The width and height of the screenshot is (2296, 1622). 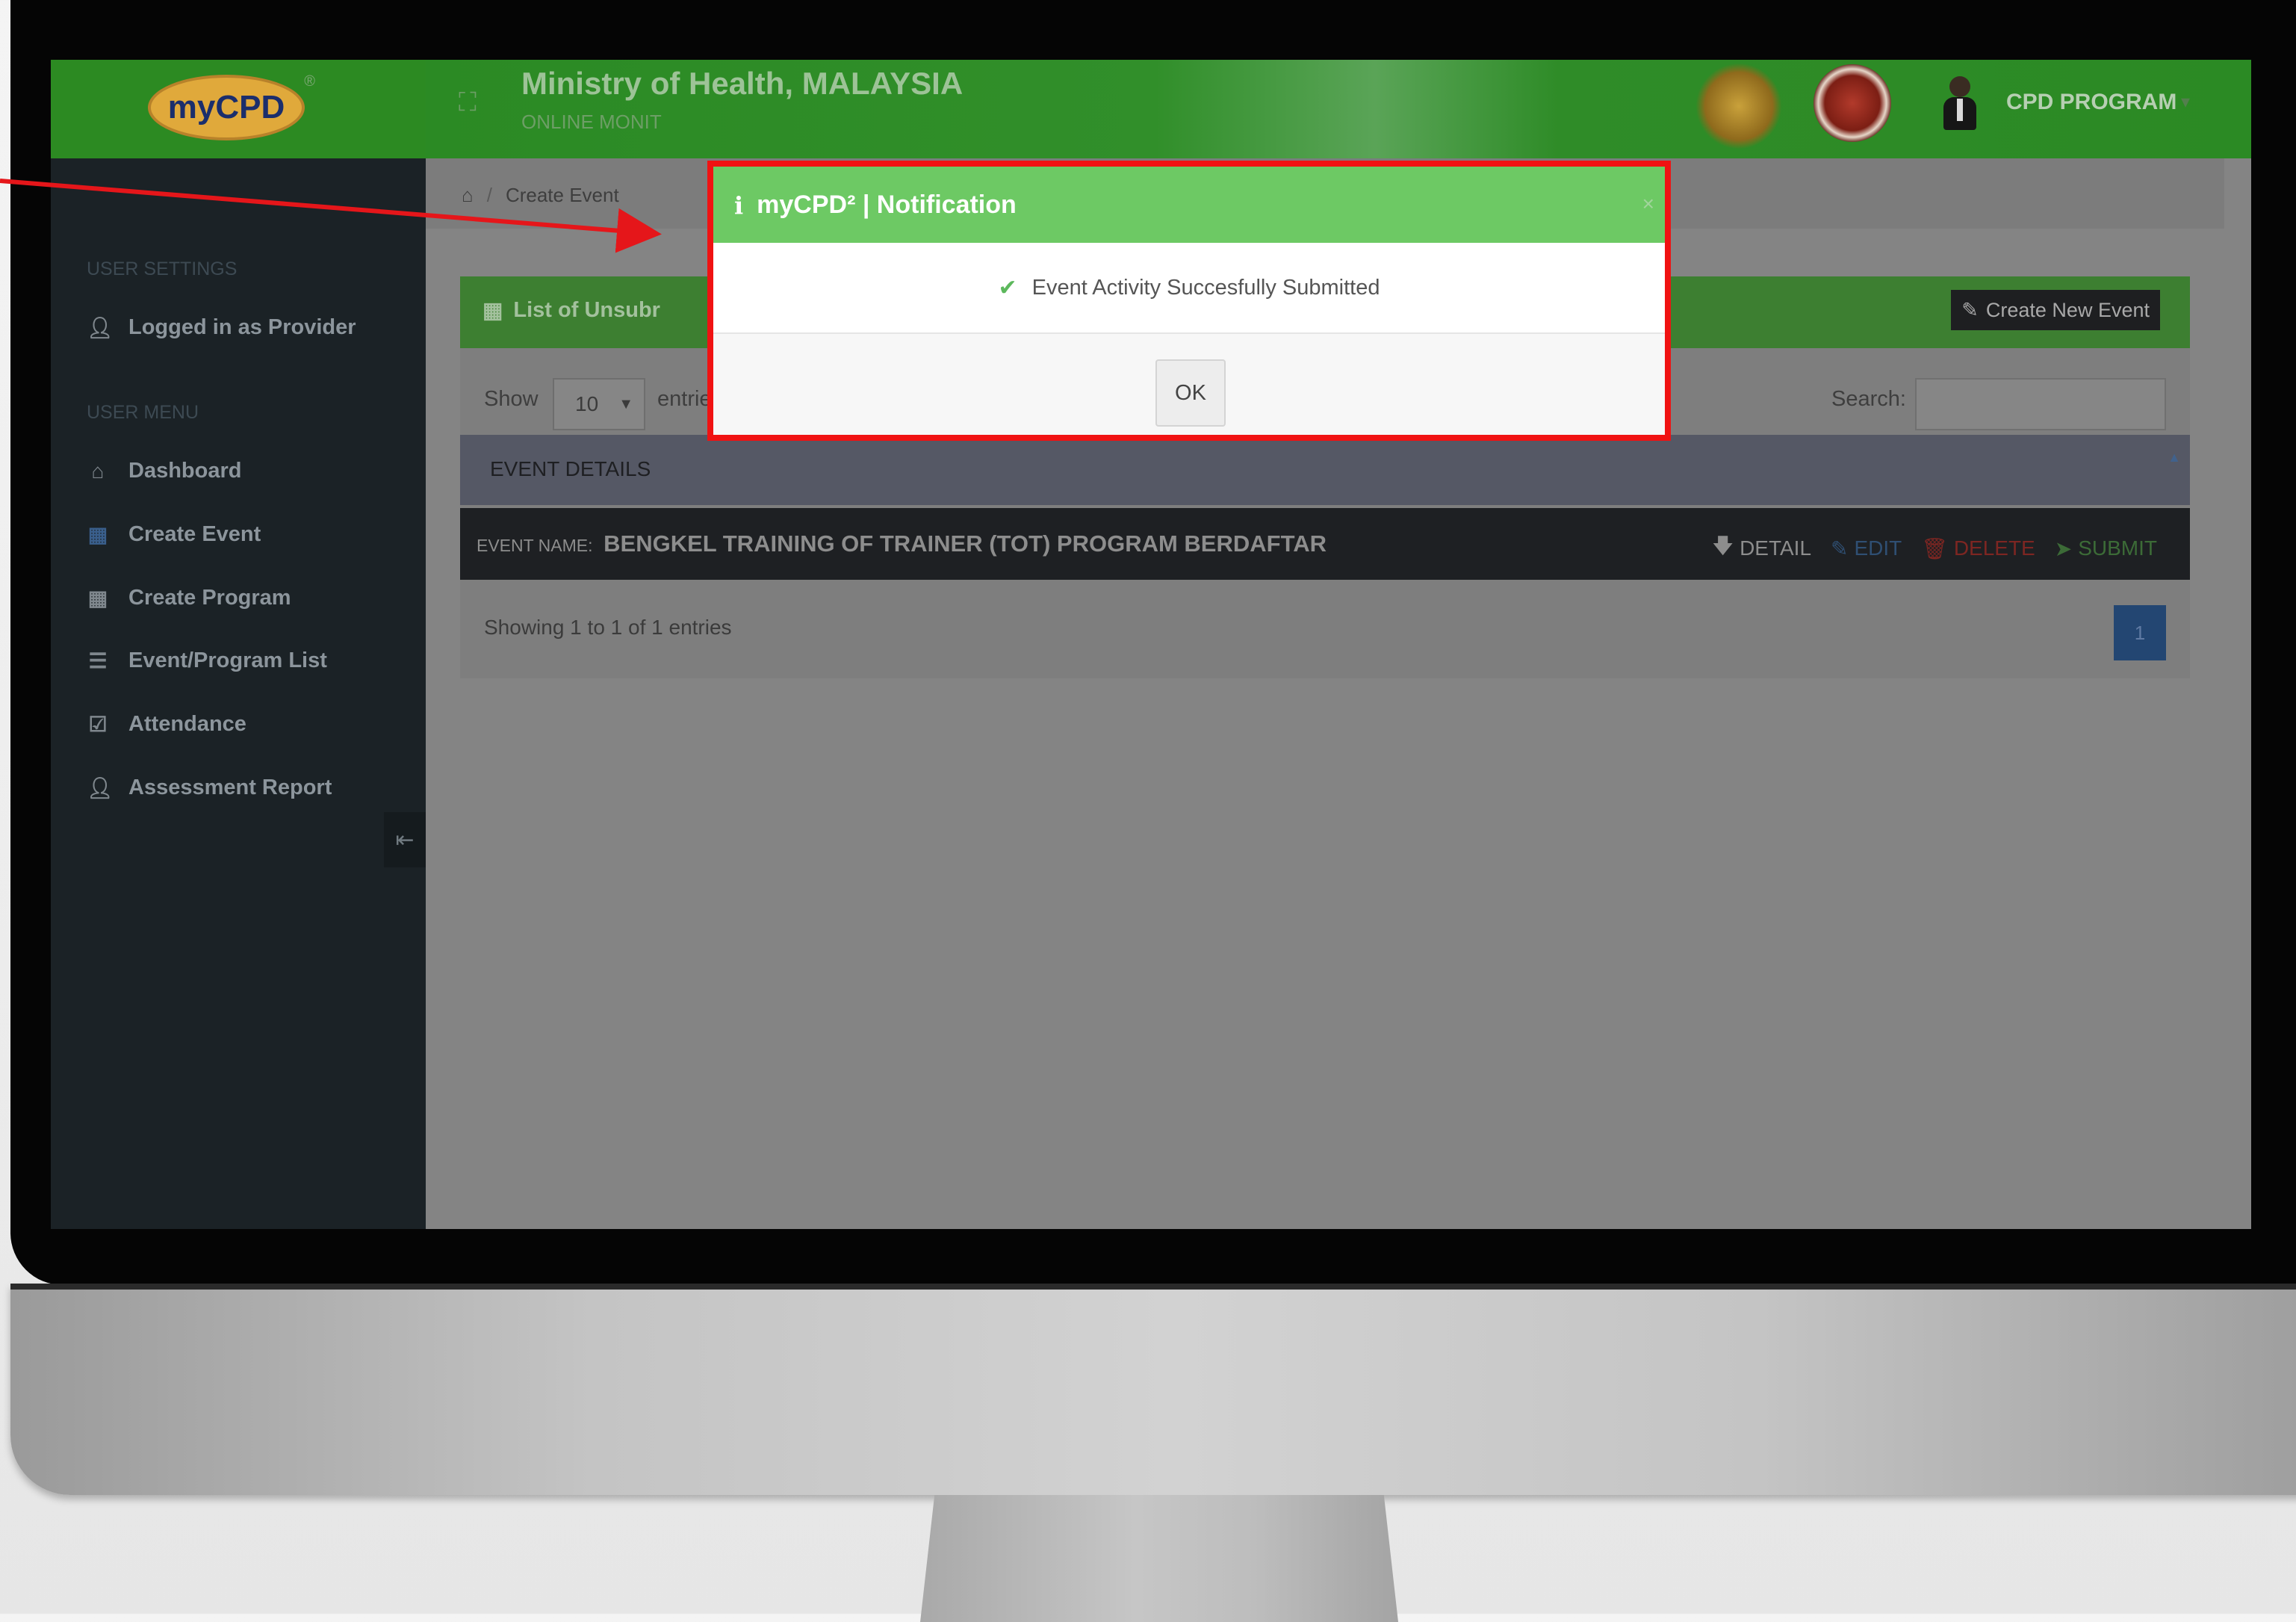 I want to click on breadcrumb: ⌂ / Create Event, so click(x=541, y=195).